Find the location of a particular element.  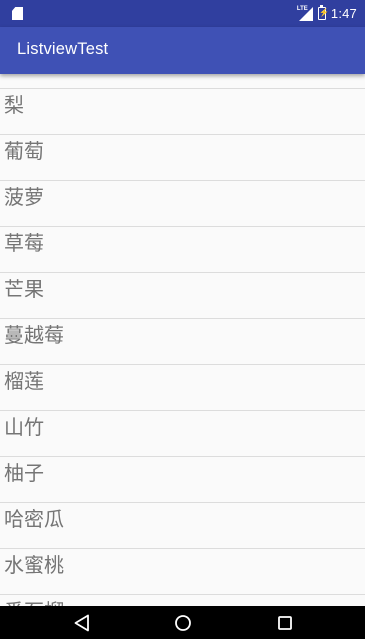

list-item-label: 榴莲 is located at coordinates (24, 381).